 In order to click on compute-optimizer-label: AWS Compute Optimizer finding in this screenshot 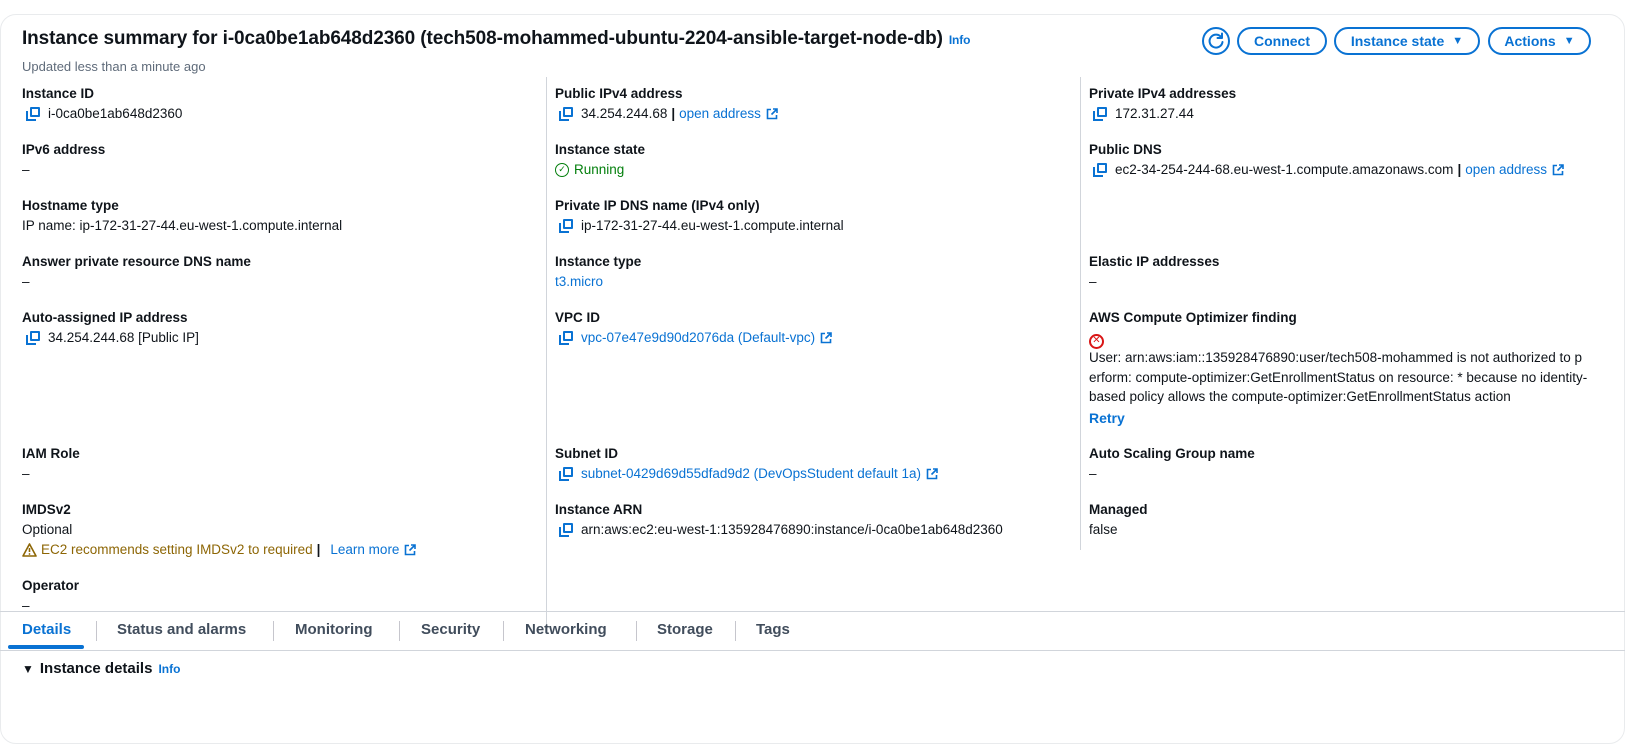, I will do `click(1193, 317)`.